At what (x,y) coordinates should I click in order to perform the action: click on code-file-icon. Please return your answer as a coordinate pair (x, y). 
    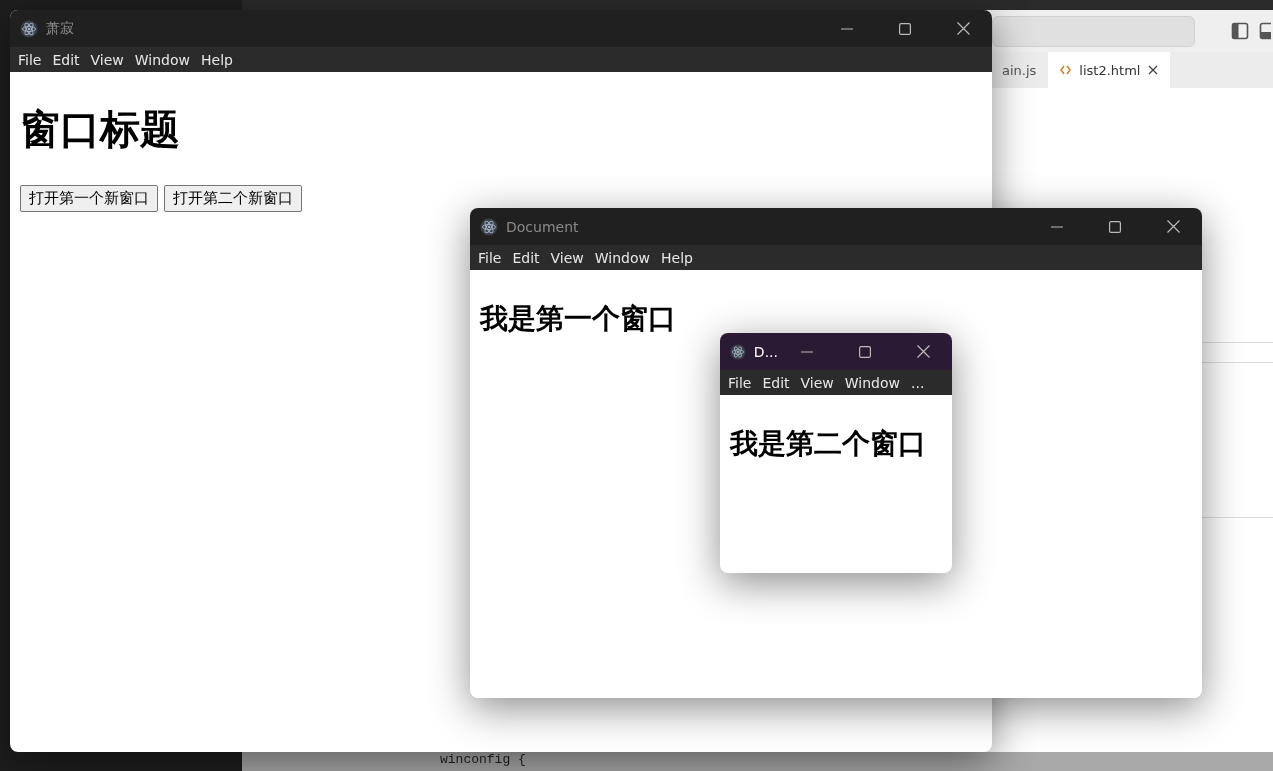
    Looking at the image, I should click on (1066, 70).